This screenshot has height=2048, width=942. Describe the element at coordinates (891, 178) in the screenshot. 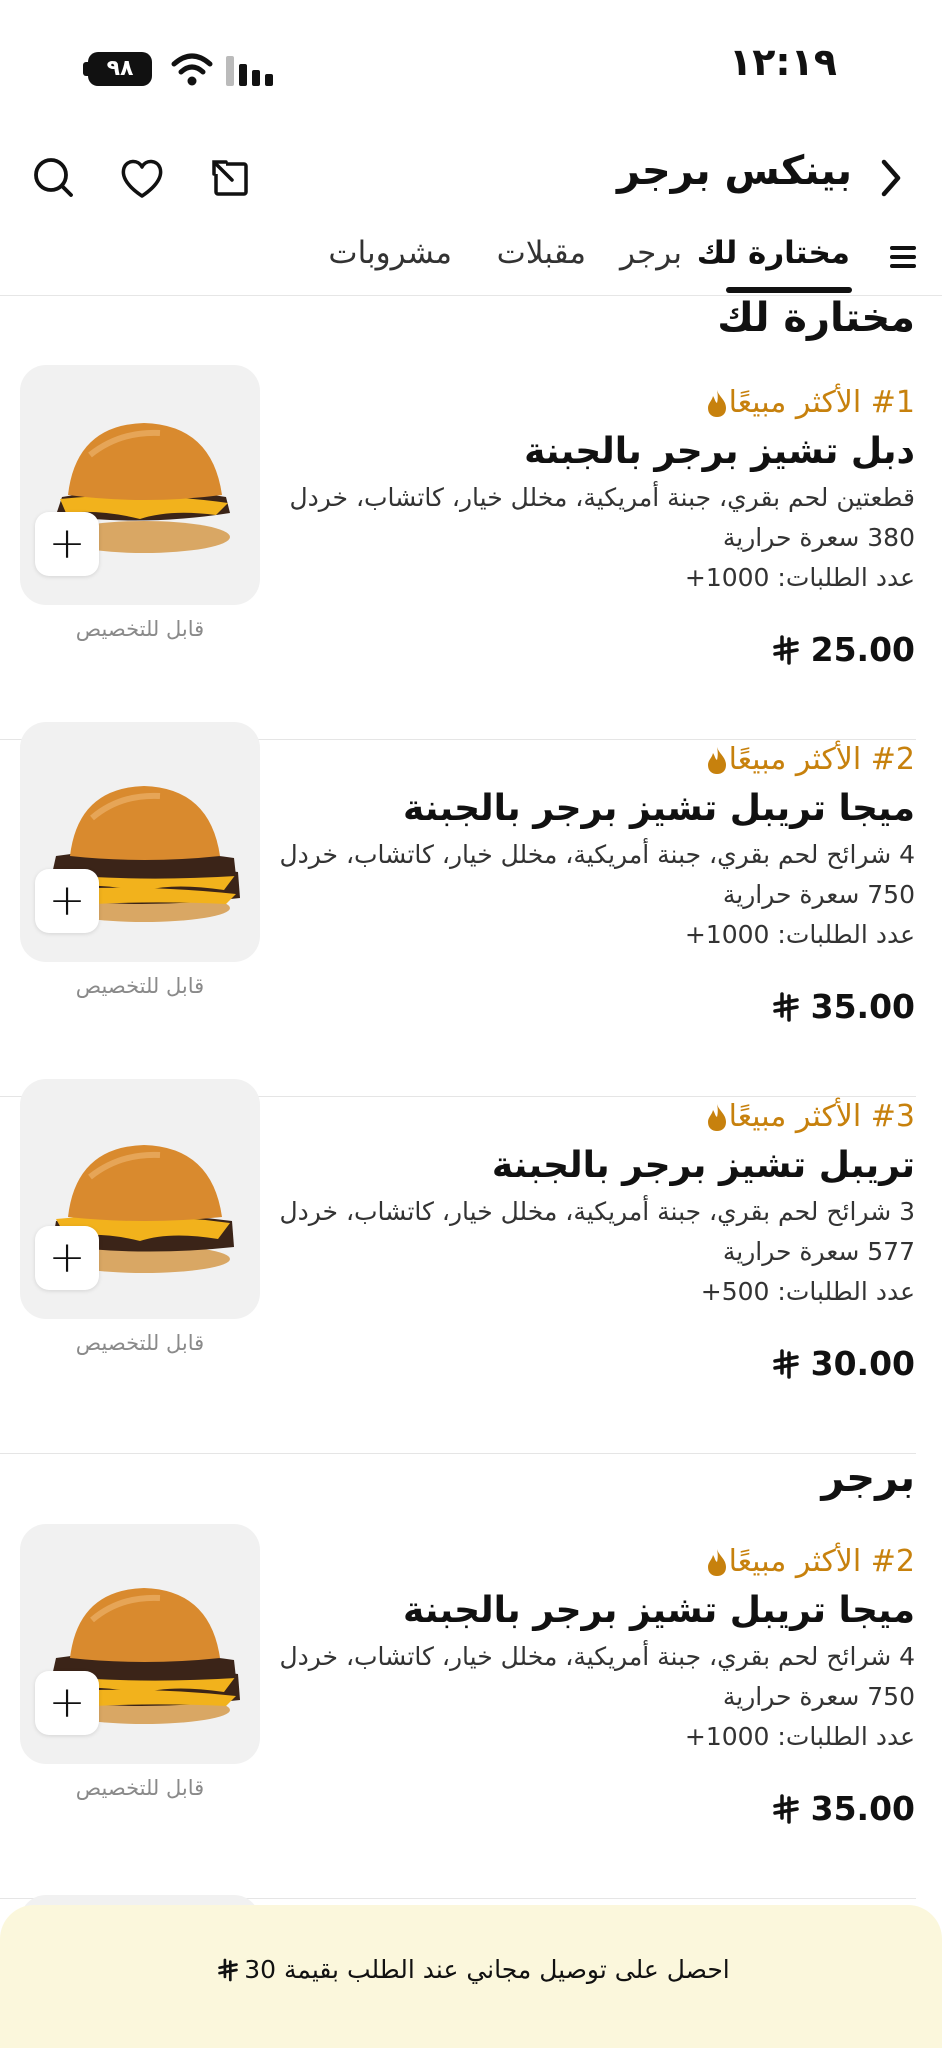

I see `chevron-right-icon` at that location.